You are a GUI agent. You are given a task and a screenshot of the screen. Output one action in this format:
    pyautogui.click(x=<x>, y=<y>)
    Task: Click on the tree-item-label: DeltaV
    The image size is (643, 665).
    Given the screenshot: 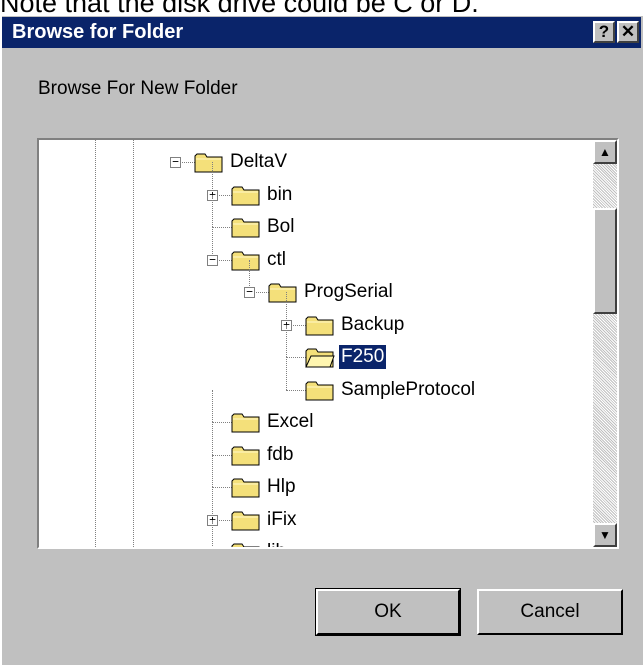 What is the action you would take?
    pyautogui.click(x=258, y=162)
    